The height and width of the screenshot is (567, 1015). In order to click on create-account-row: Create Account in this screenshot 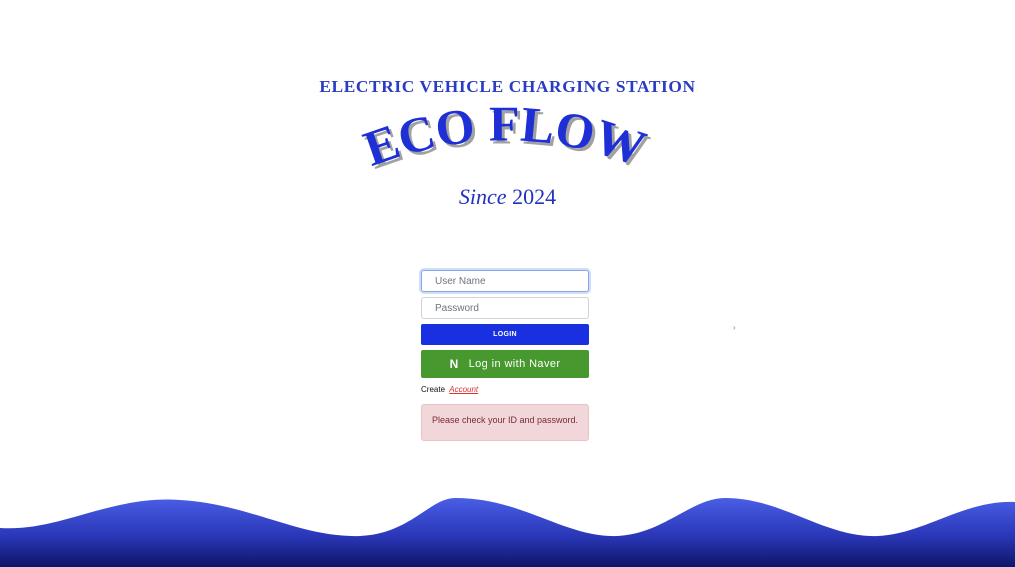, I will do `click(505, 389)`.